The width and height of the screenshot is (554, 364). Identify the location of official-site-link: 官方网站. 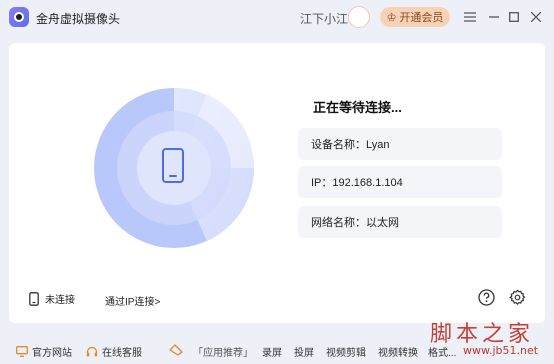
(44, 351).